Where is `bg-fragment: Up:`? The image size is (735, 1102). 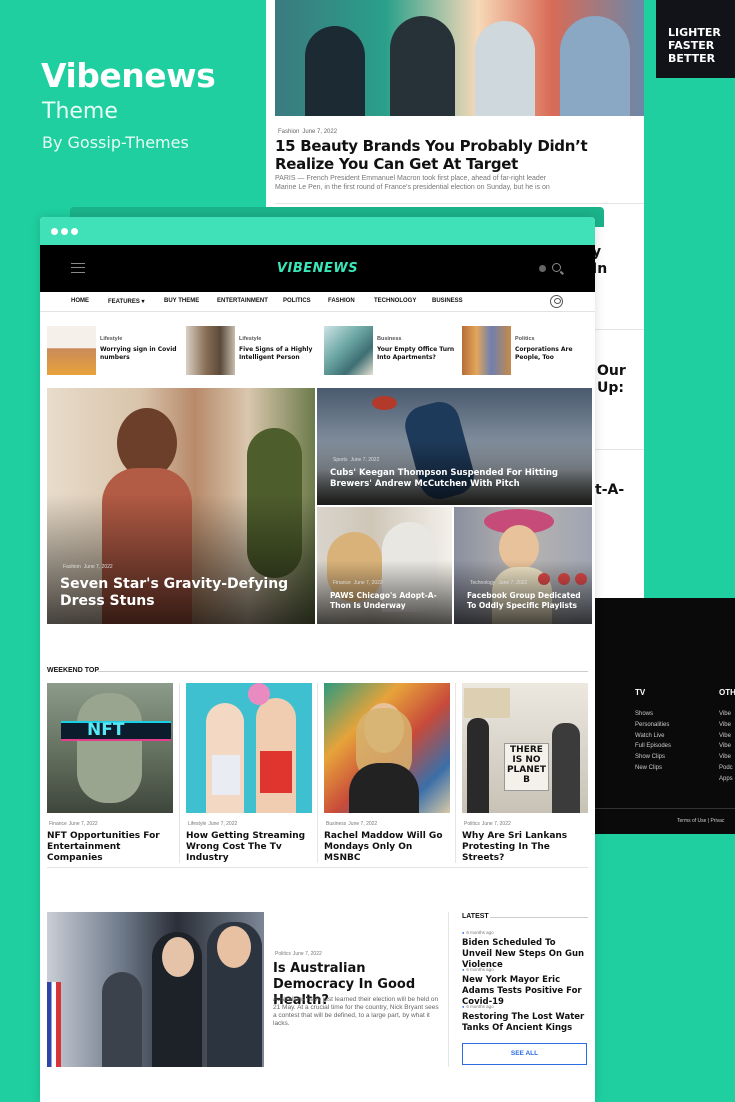
bg-fragment: Up: is located at coordinates (610, 388).